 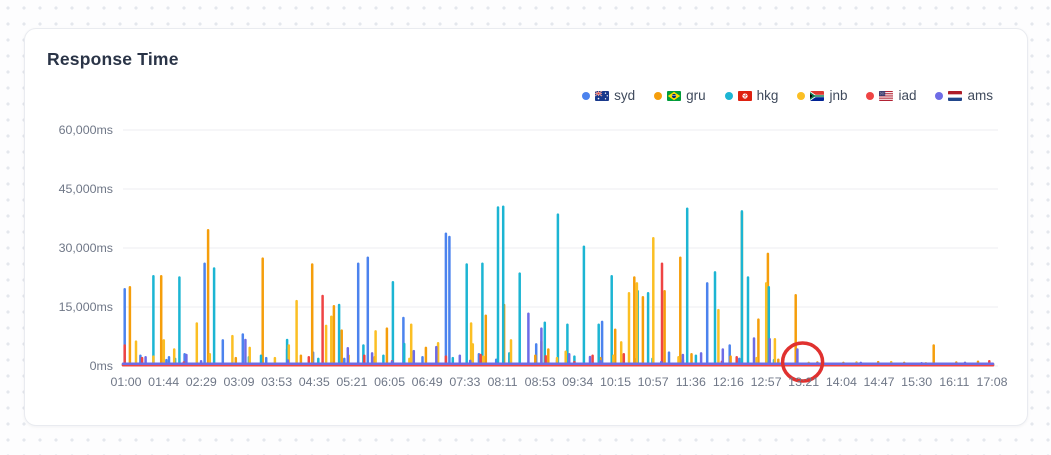 I want to click on x-tick-label: 04:35, so click(x=314, y=382).